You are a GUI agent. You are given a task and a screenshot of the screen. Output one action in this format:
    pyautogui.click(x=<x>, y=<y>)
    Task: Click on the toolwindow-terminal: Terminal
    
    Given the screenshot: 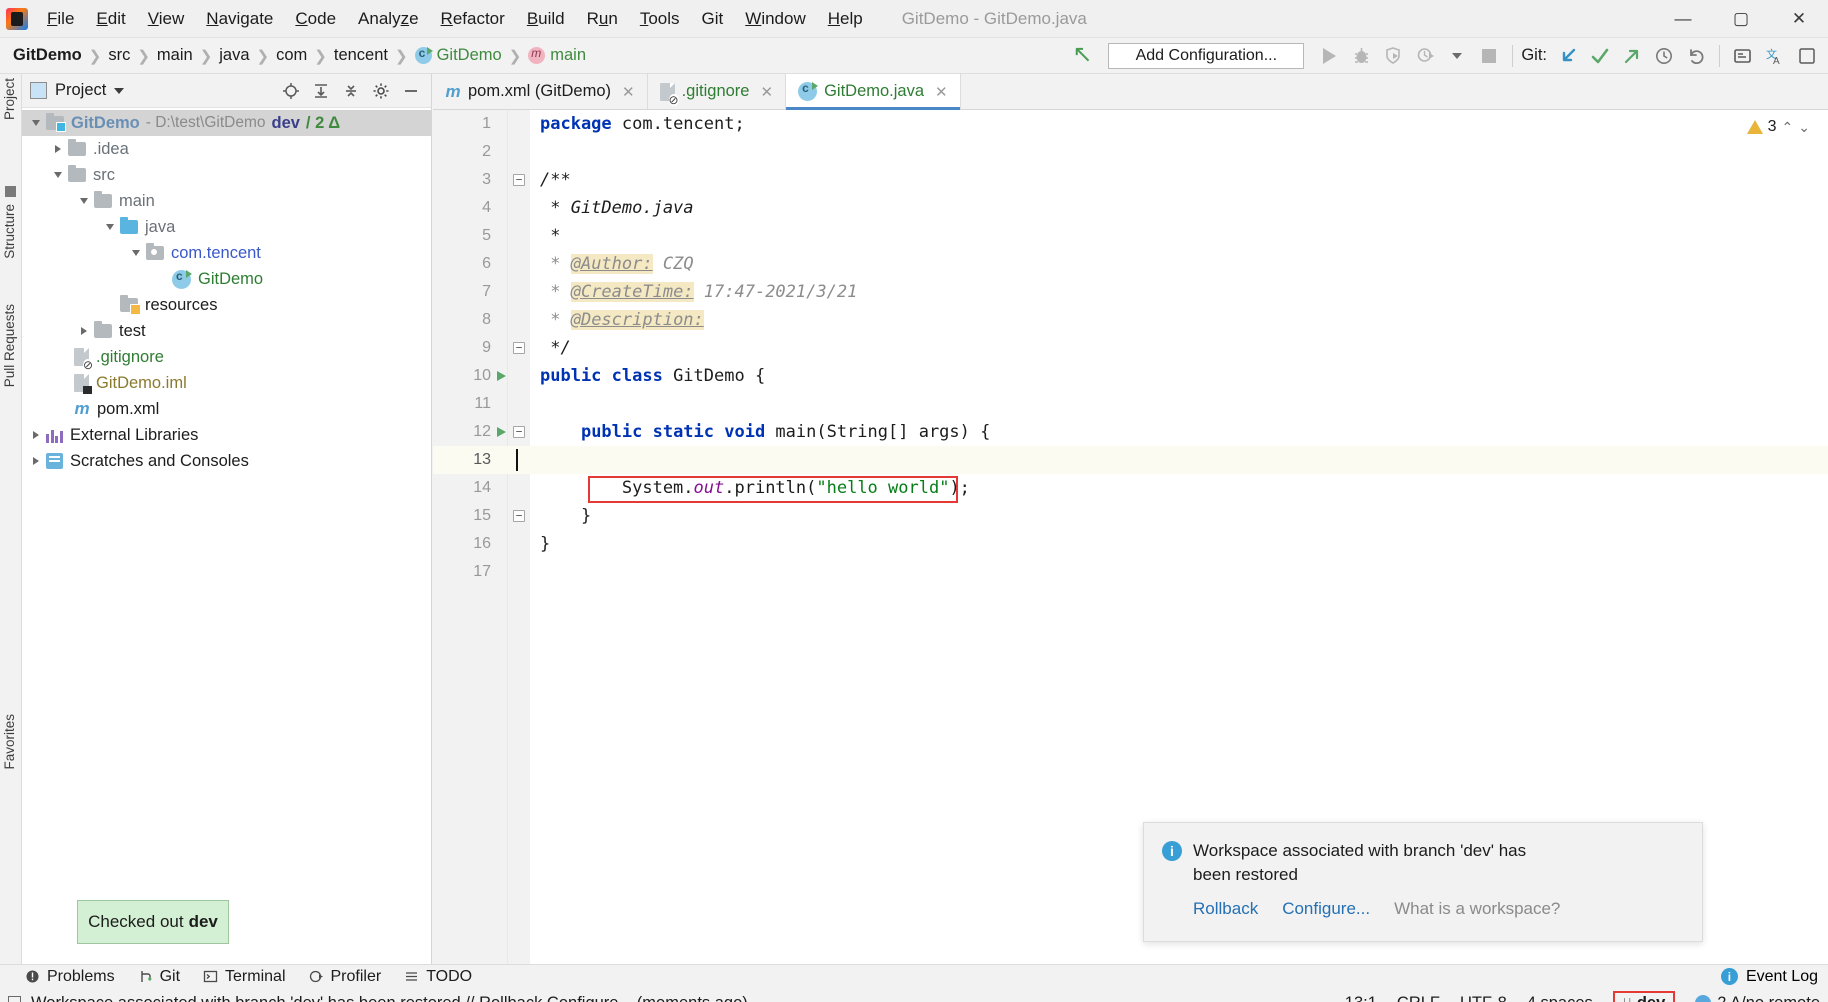 What is the action you would take?
    pyautogui.click(x=244, y=977)
    